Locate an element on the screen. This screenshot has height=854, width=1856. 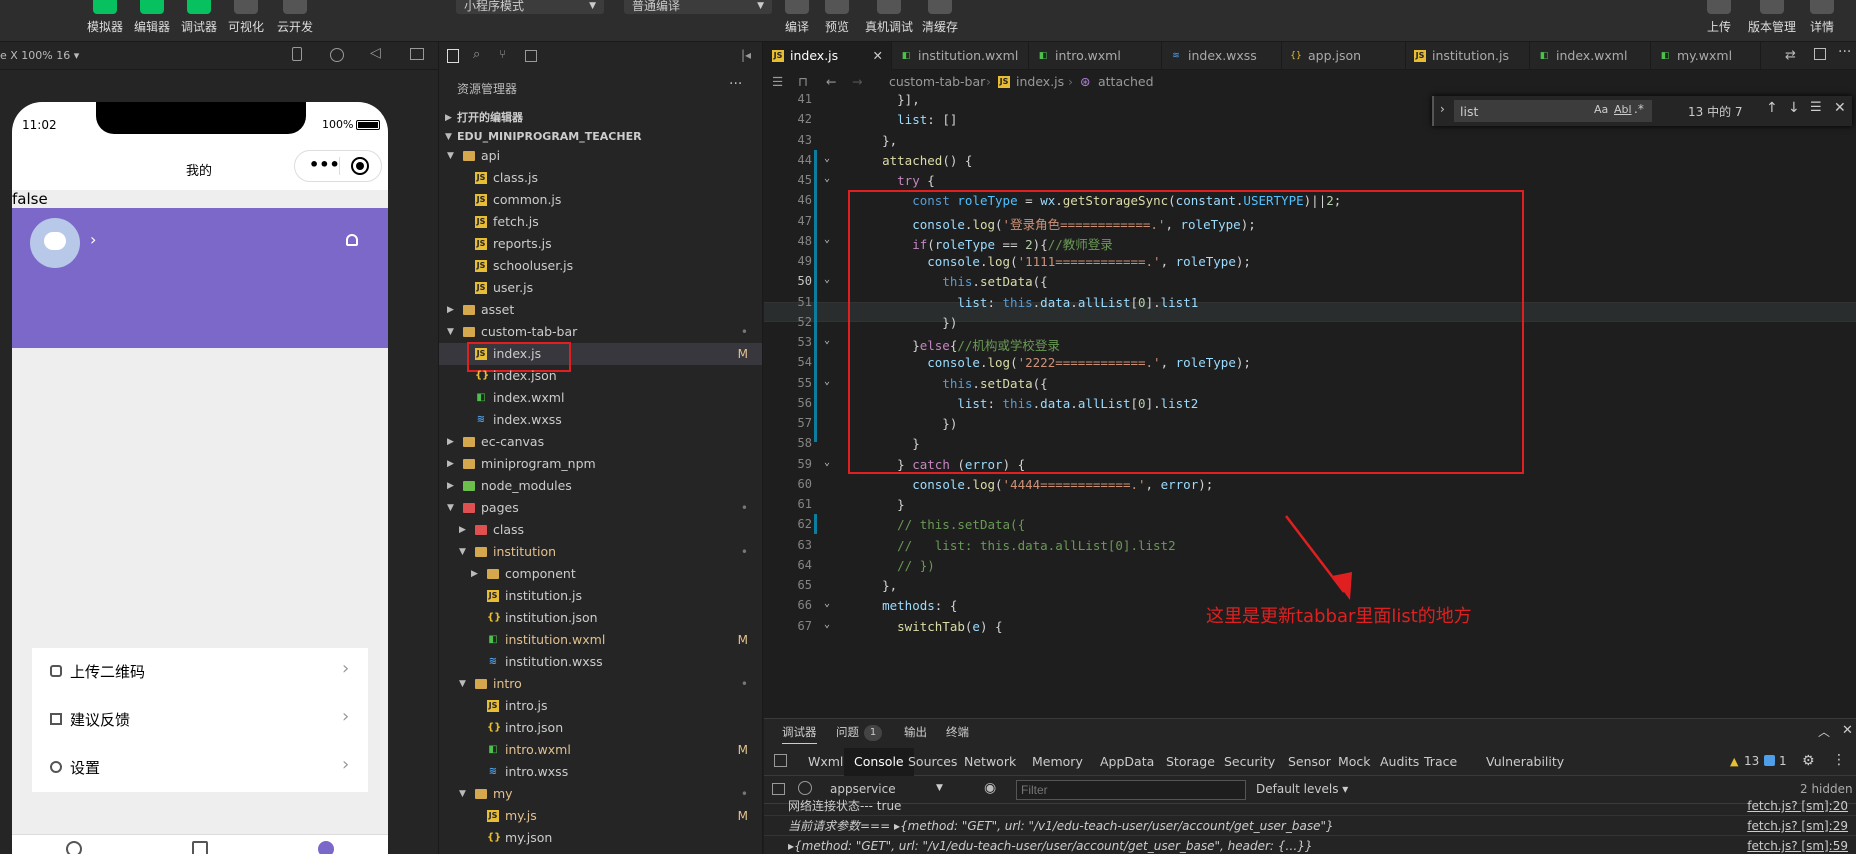
popout-icon is located at coordinates (417, 54).